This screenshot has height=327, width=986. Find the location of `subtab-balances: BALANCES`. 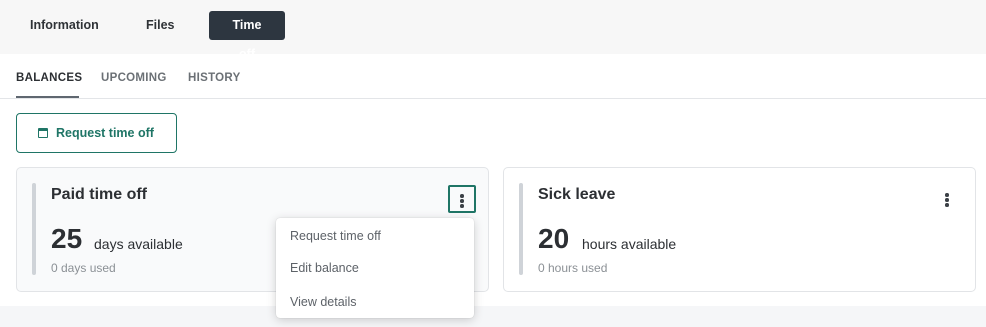

subtab-balances: BALANCES is located at coordinates (49, 78).